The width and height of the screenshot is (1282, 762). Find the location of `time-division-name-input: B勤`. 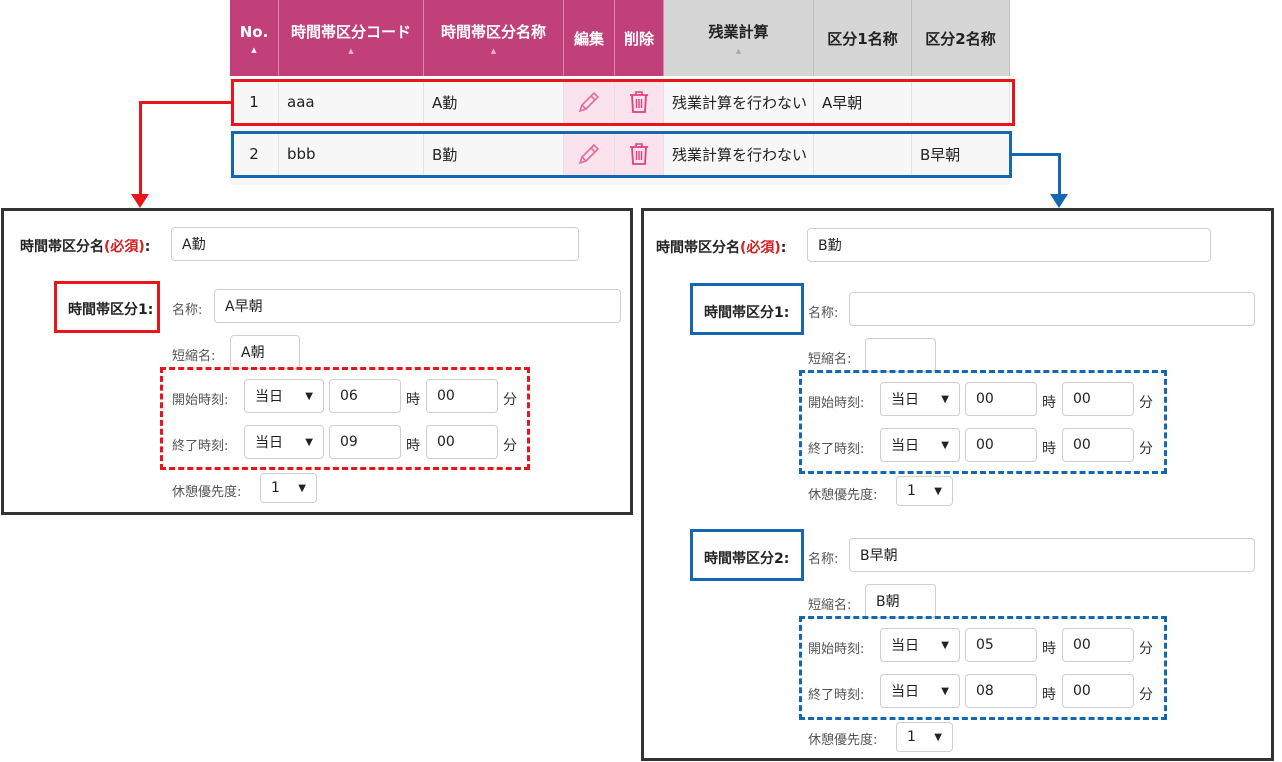

time-division-name-input: B勤 is located at coordinates (1009, 245).